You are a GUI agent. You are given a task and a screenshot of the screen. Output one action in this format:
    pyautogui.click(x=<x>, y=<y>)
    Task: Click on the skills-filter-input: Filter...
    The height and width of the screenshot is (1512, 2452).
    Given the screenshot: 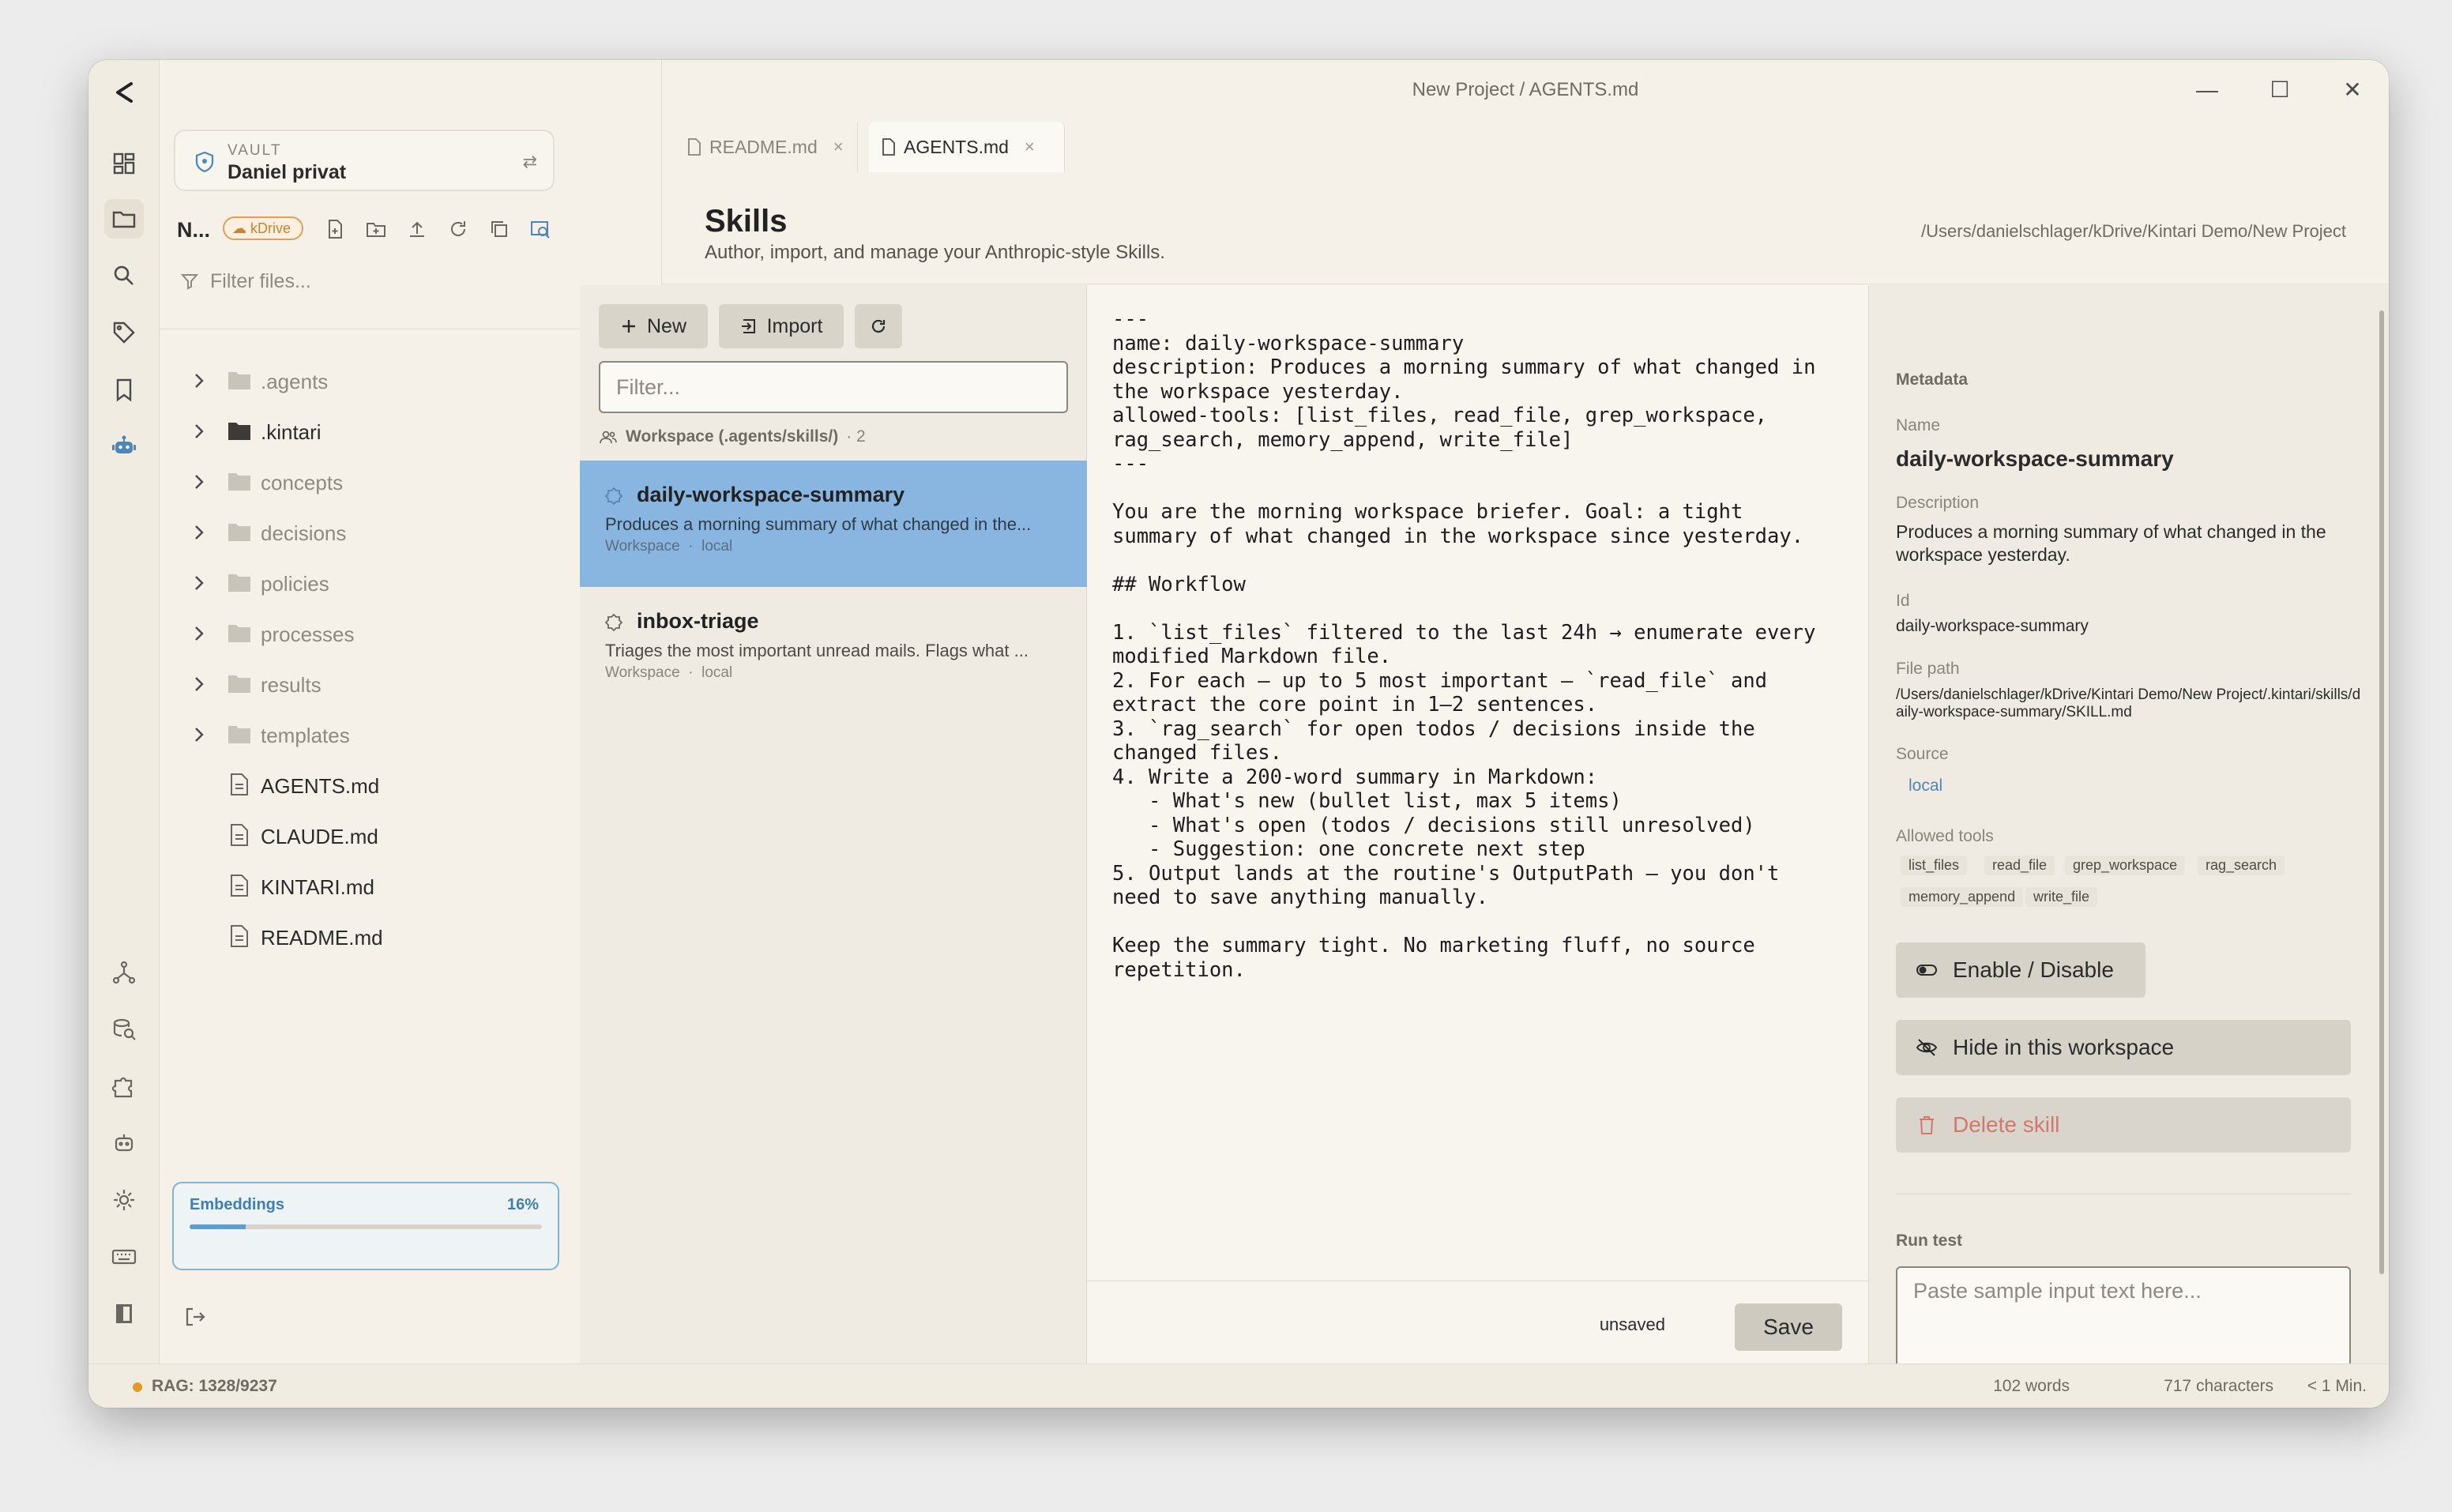 What is the action you would take?
    pyautogui.click(x=833, y=387)
    